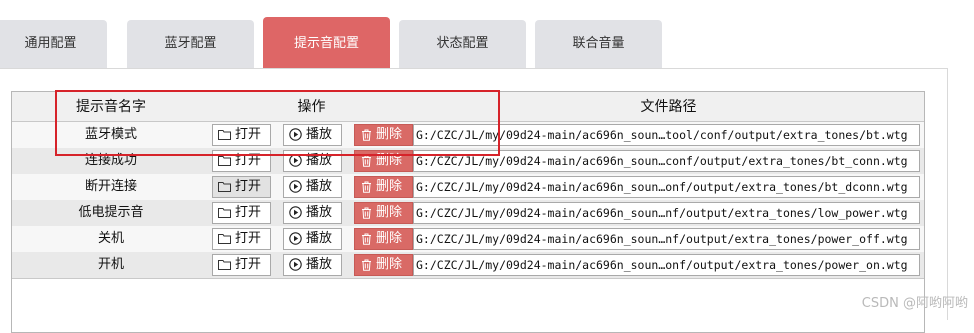 This screenshot has height=333, width=974. What do you see at coordinates (598, 44) in the screenshot?
I see `tab-joint-volume: 联合音量` at bounding box center [598, 44].